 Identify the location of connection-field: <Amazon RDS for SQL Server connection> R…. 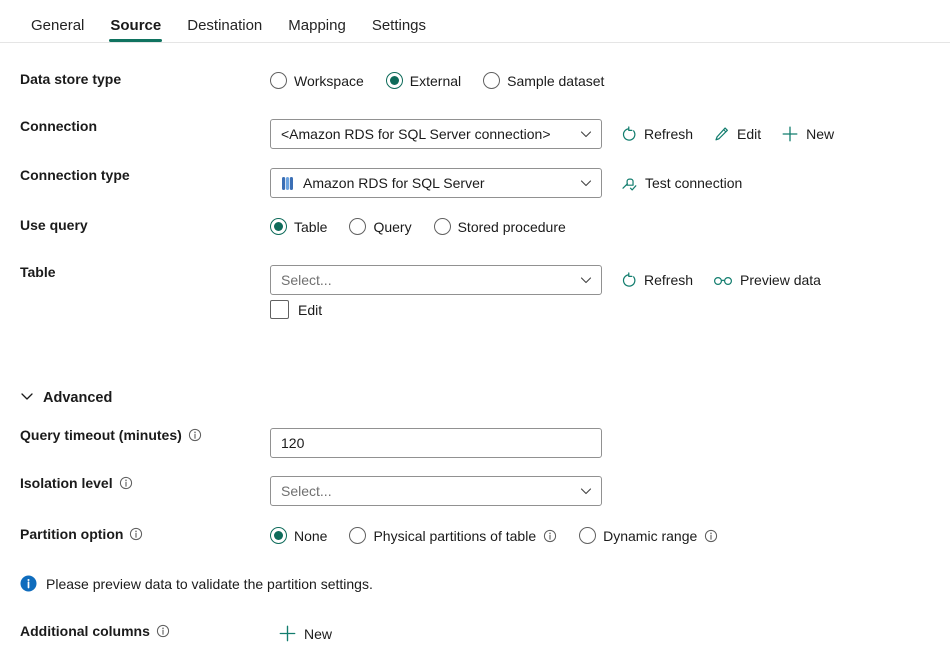
(610, 134).